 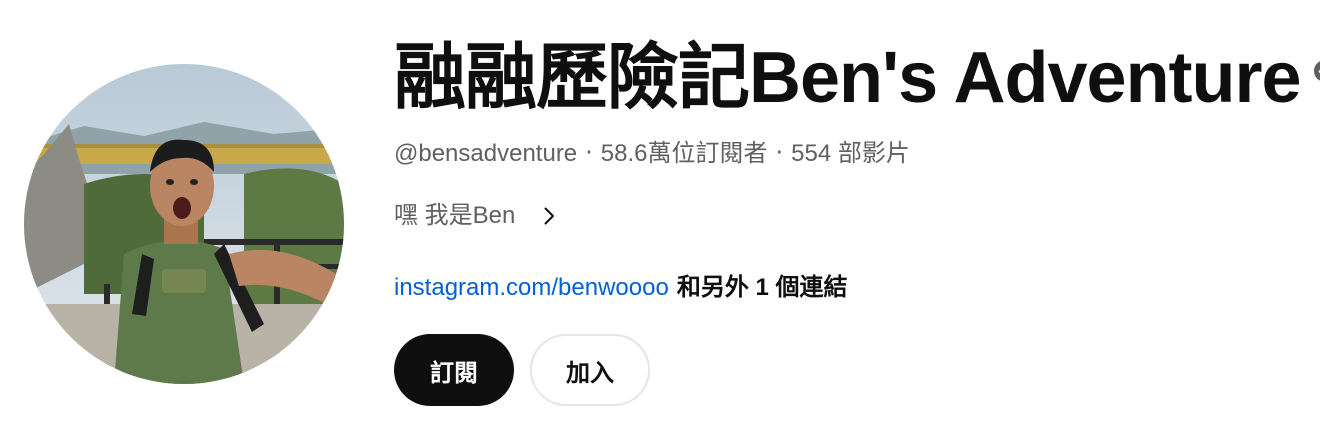 What do you see at coordinates (684, 153) in the screenshot?
I see `subscriber-count: 58.6萬位訂閱者` at bounding box center [684, 153].